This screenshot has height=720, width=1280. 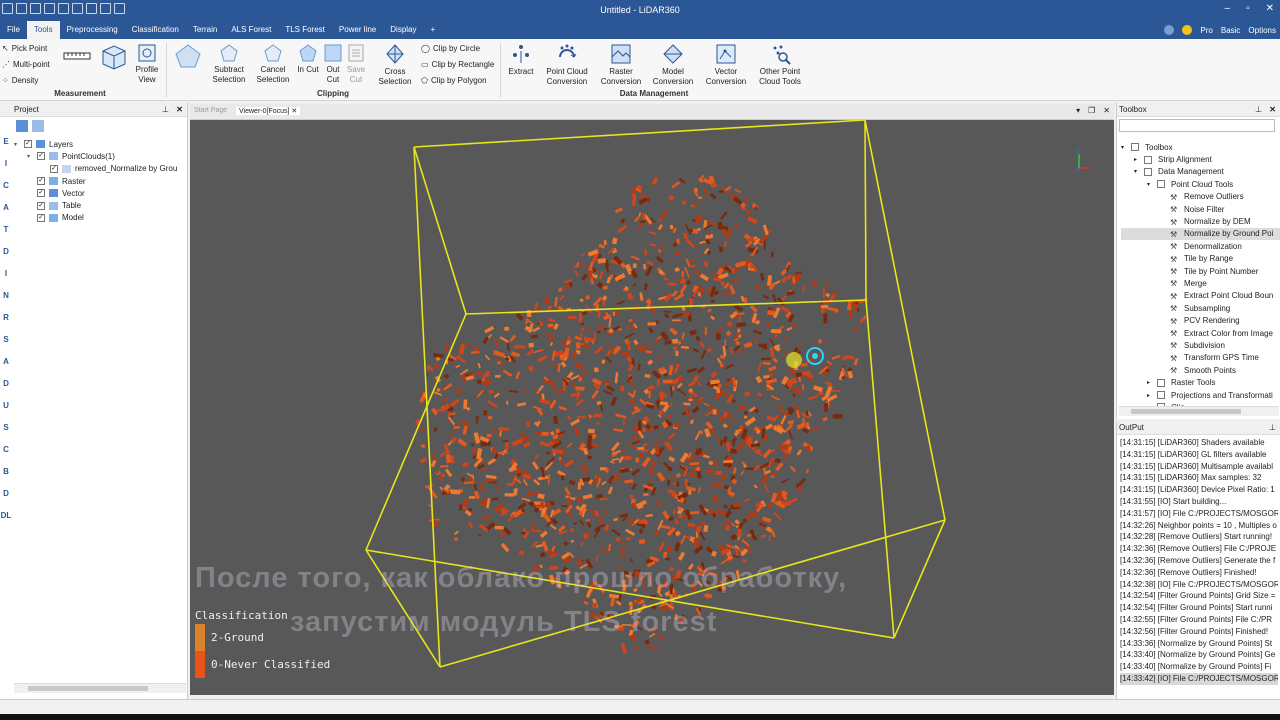 What do you see at coordinates (92, 30) in the screenshot?
I see `menu-tab-preprocessing: Preprocessing` at bounding box center [92, 30].